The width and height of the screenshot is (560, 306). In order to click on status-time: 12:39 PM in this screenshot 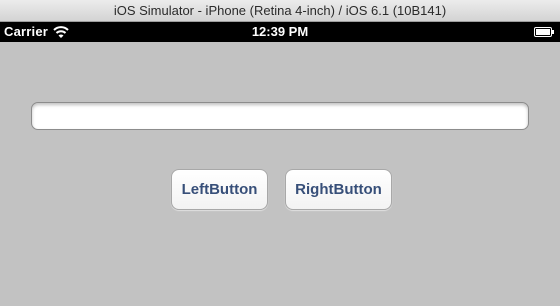, I will do `click(280, 31)`.